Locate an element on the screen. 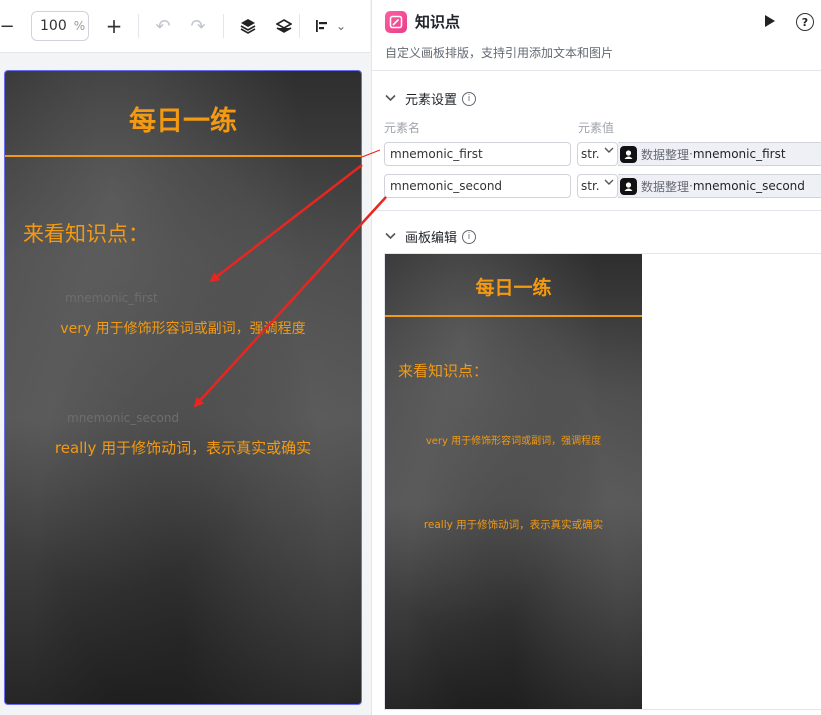 This screenshot has height=715, width=821. play-icon is located at coordinates (770, 21).